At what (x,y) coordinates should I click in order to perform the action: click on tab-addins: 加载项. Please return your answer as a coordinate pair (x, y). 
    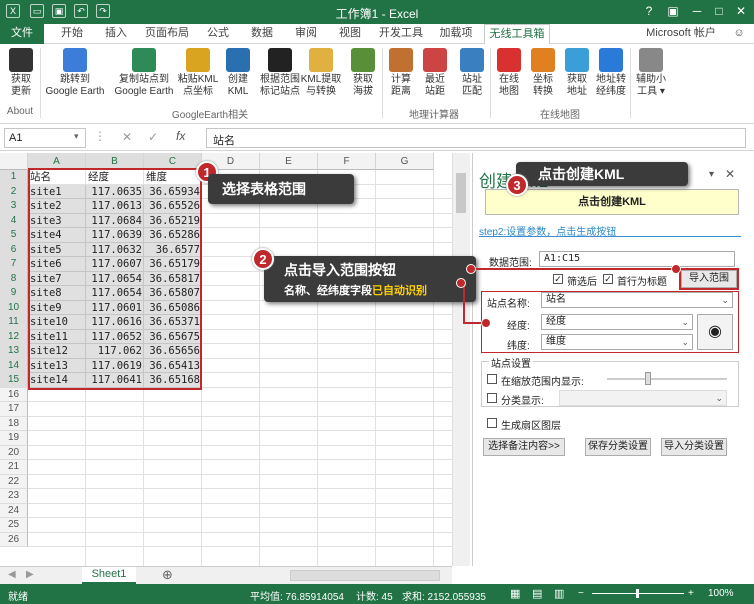
    Looking at the image, I should click on (456, 34).